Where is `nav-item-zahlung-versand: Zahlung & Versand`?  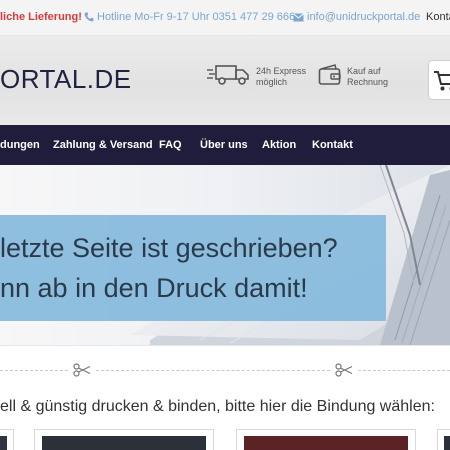 nav-item-zahlung-versand: Zahlung & Versand is located at coordinates (103, 145).